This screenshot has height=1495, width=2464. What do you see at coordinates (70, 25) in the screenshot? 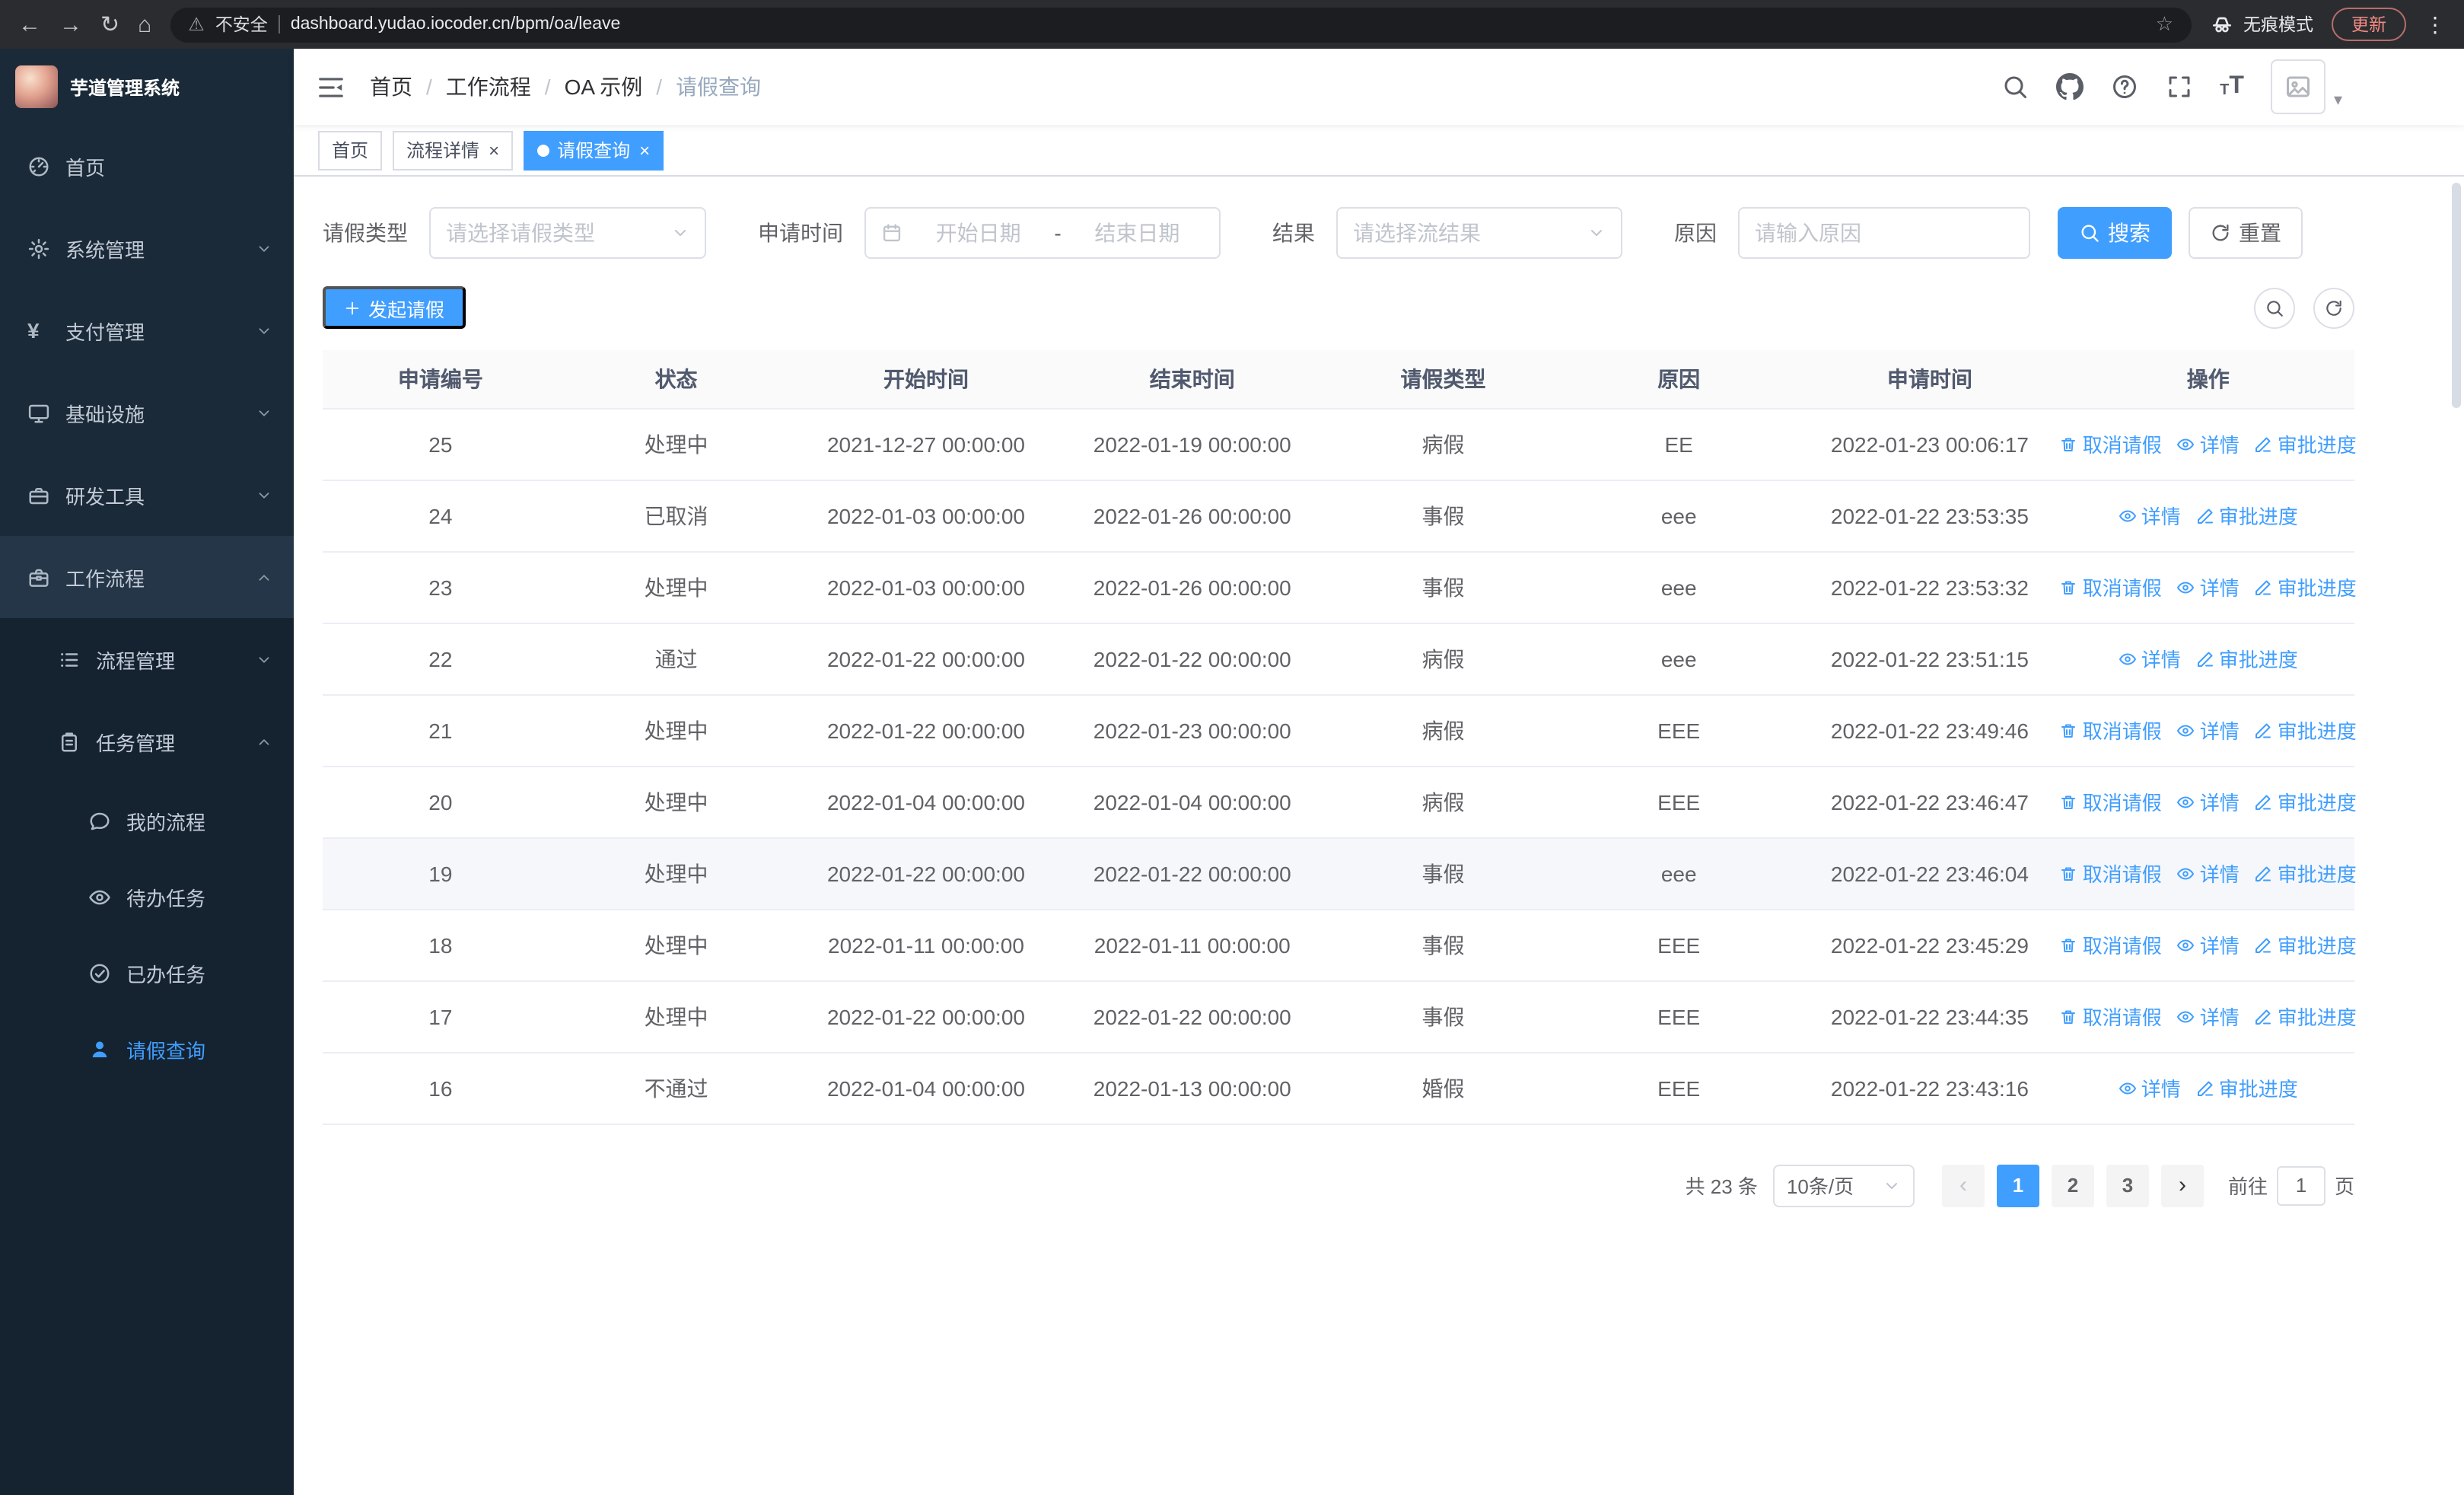
I see `forward-icon: →` at bounding box center [70, 25].